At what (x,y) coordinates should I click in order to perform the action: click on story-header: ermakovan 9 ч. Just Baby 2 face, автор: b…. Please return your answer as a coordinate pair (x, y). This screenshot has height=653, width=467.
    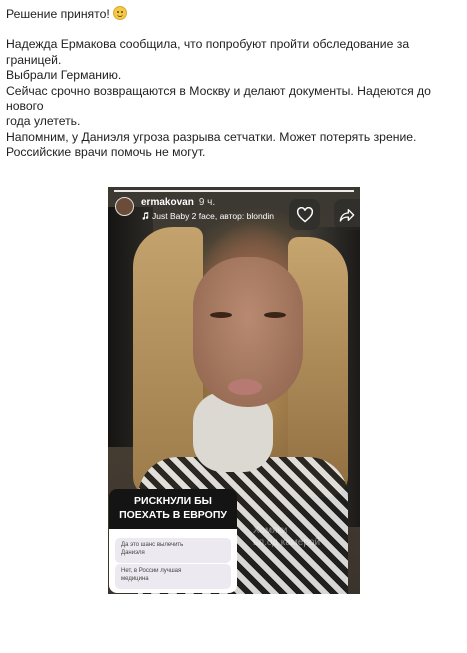
    Looking at the image, I should click on (234, 208).